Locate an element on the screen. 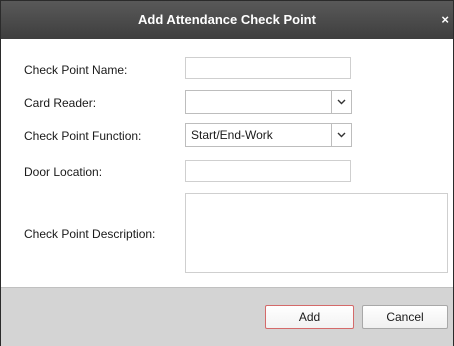 Image resolution: width=454 pixels, height=346 pixels. card-reader-label: Card Reader: is located at coordinates (60, 103).